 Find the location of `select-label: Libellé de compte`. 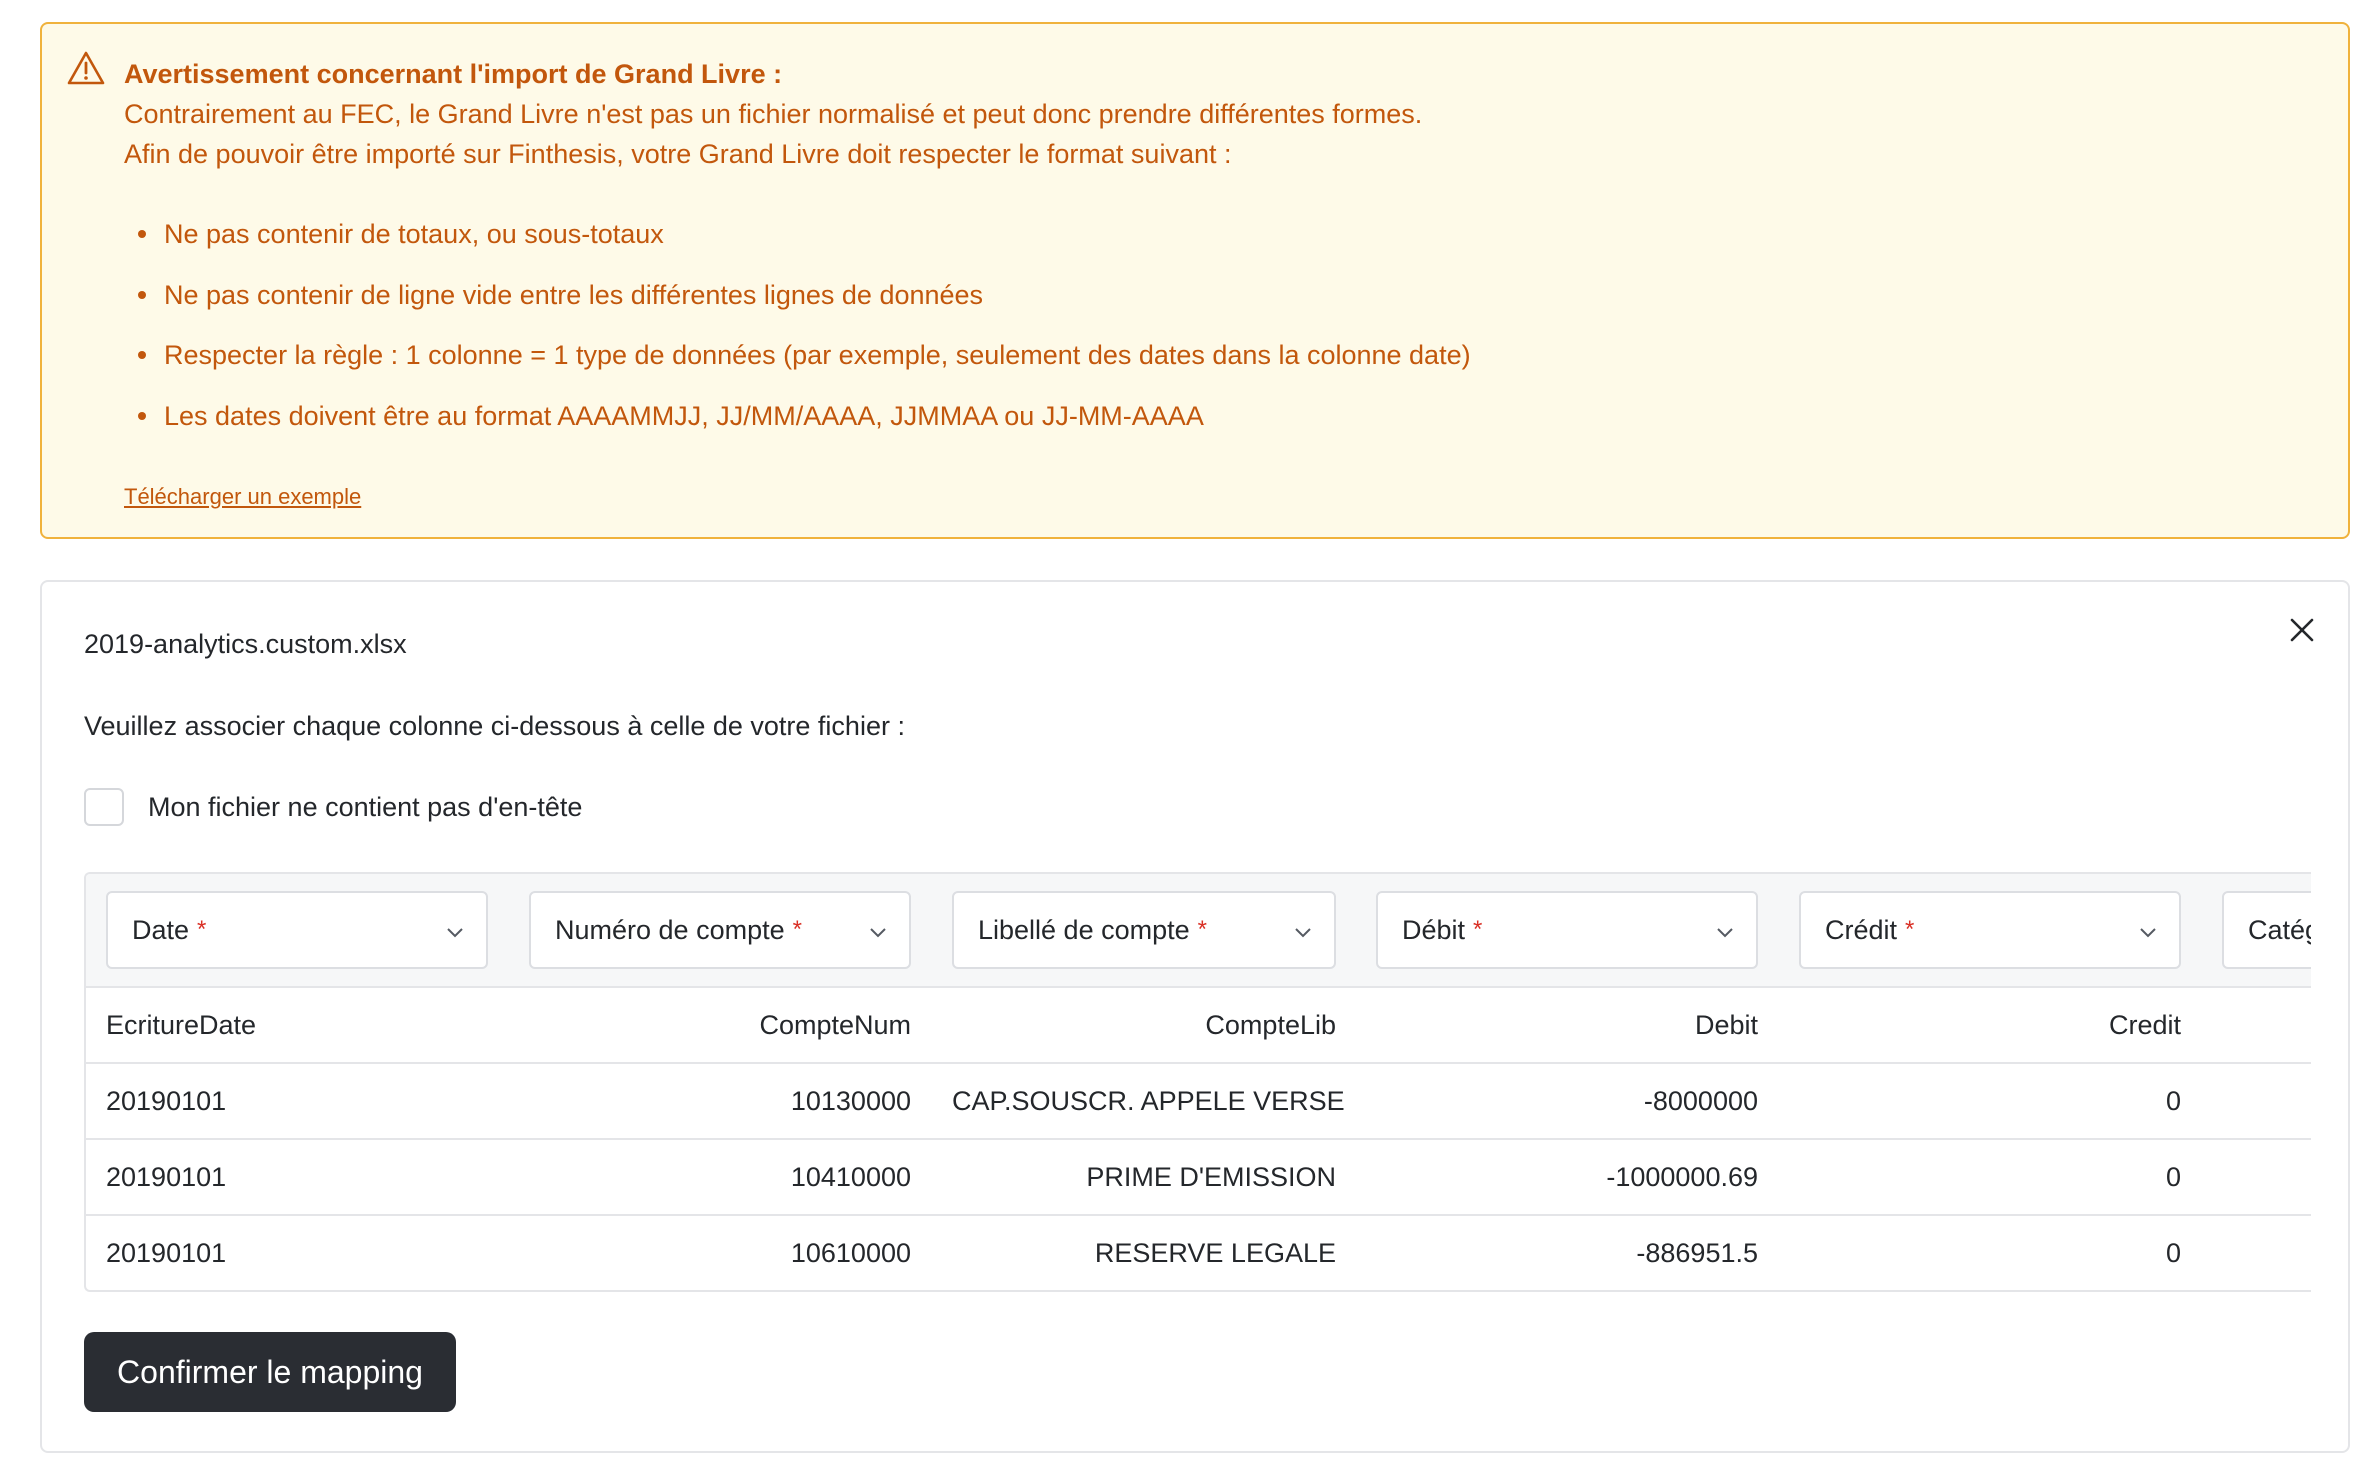

select-label: Libellé de compte is located at coordinates (1084, 929).